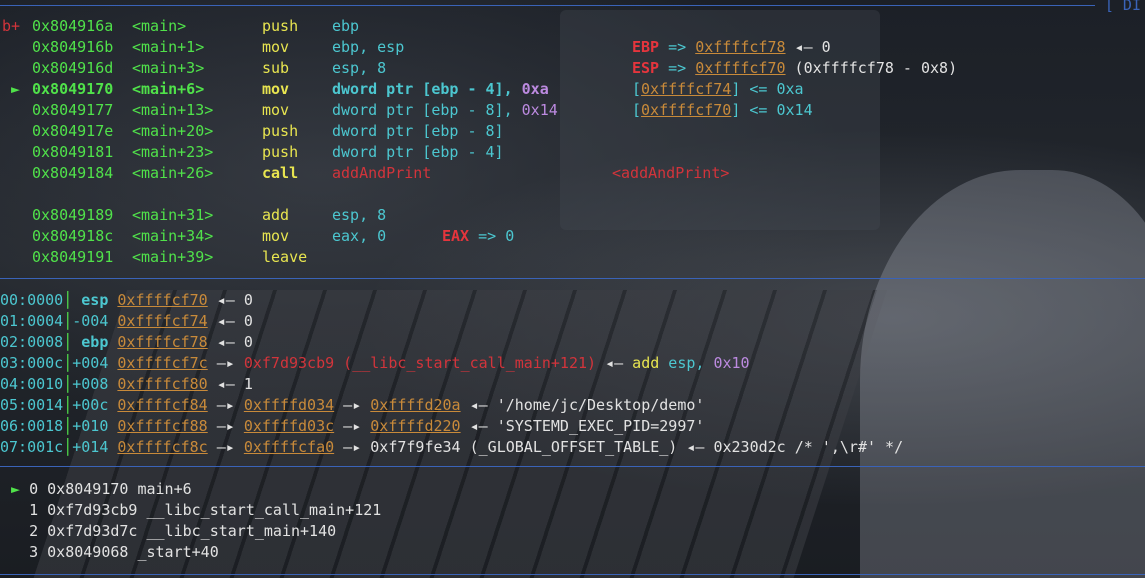 The height and width of the screenshot is (578, 1145). I want to click on instruction-annotation: [0xffffcf70] <= 0x14, so click(722, 110).